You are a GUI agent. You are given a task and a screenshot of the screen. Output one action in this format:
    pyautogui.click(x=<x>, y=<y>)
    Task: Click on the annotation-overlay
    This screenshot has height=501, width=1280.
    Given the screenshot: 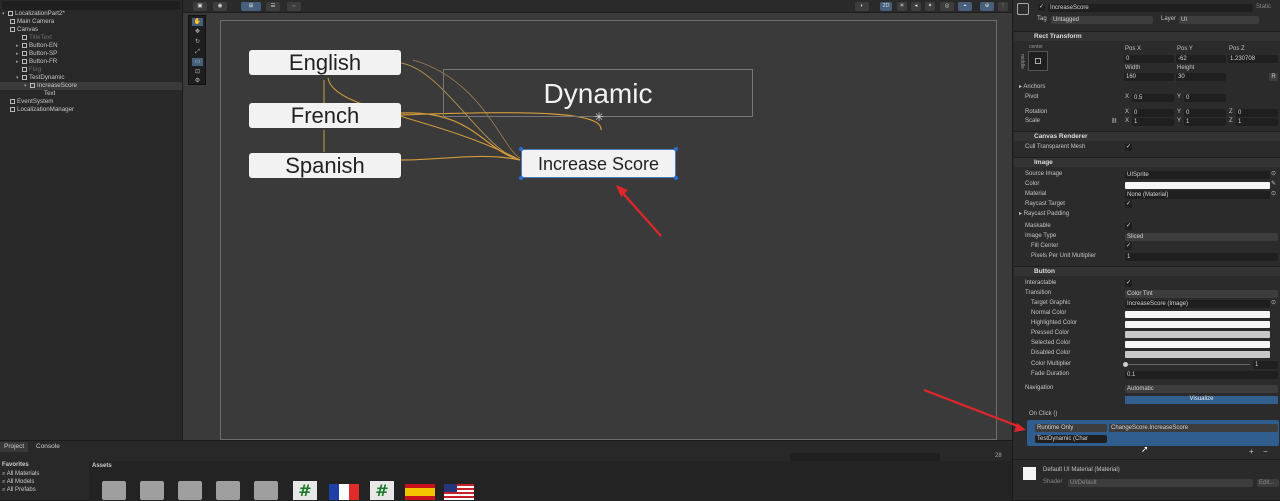 What is the action you would take?
    pyautogui.click(x=974, y=410)
    